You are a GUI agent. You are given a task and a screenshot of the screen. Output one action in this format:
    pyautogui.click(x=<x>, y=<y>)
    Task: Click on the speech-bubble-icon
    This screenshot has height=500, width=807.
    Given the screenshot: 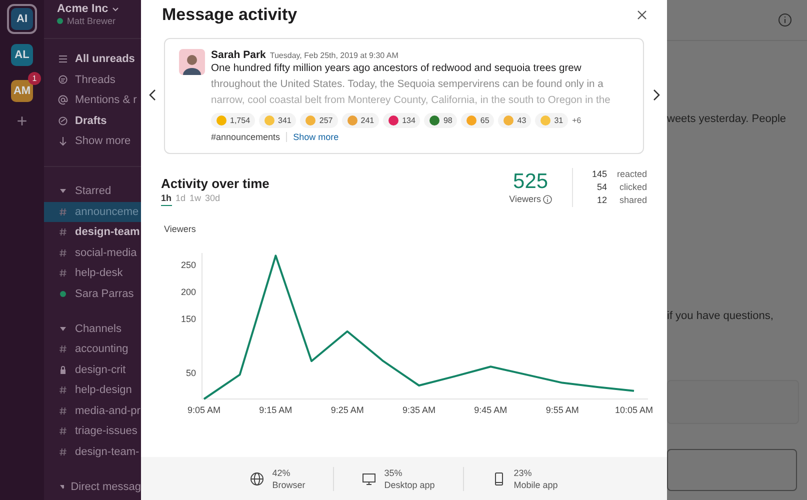 What is the action you would take?
    pyautogui.click(x=63, y=79)
    